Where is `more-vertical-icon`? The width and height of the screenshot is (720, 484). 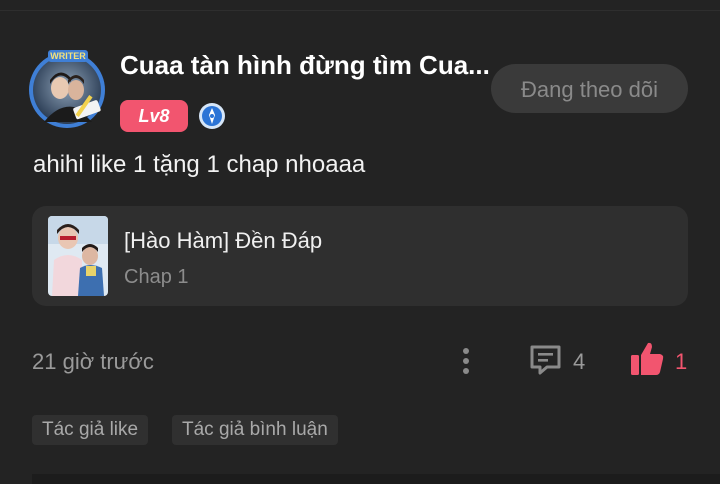
more-vertical-icon is located at coordinates (466, 361).